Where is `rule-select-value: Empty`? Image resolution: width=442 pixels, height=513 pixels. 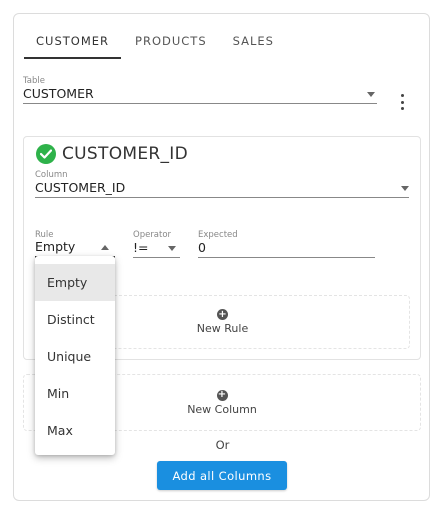 rule-select-value: Empty is located at coordinates (55, 246).